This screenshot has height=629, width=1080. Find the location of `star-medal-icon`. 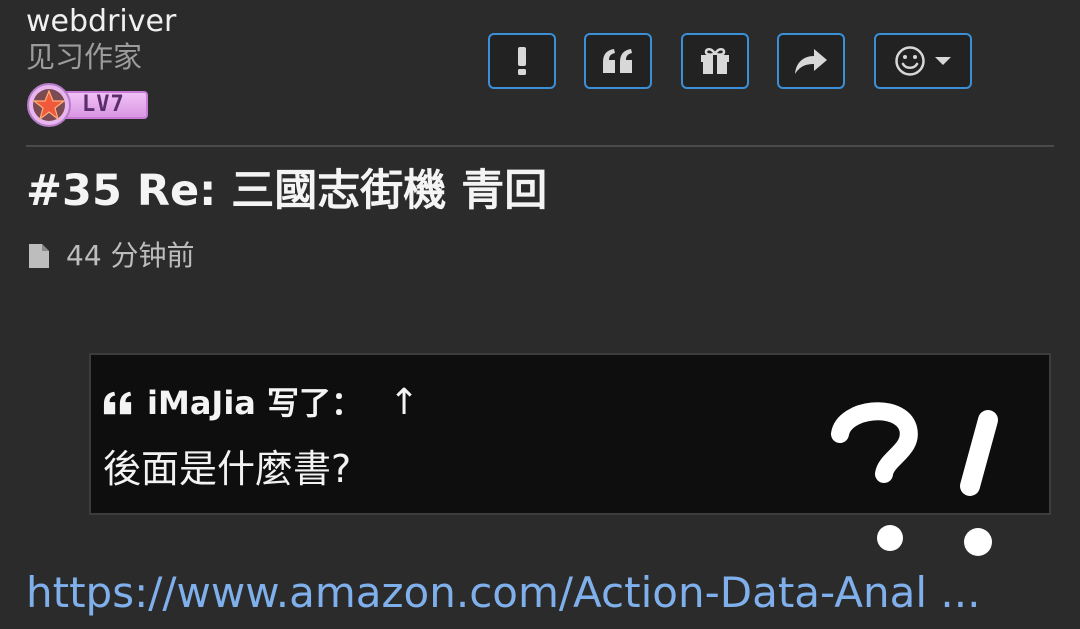

star-medal-icon is located at coordinates (49, 105).